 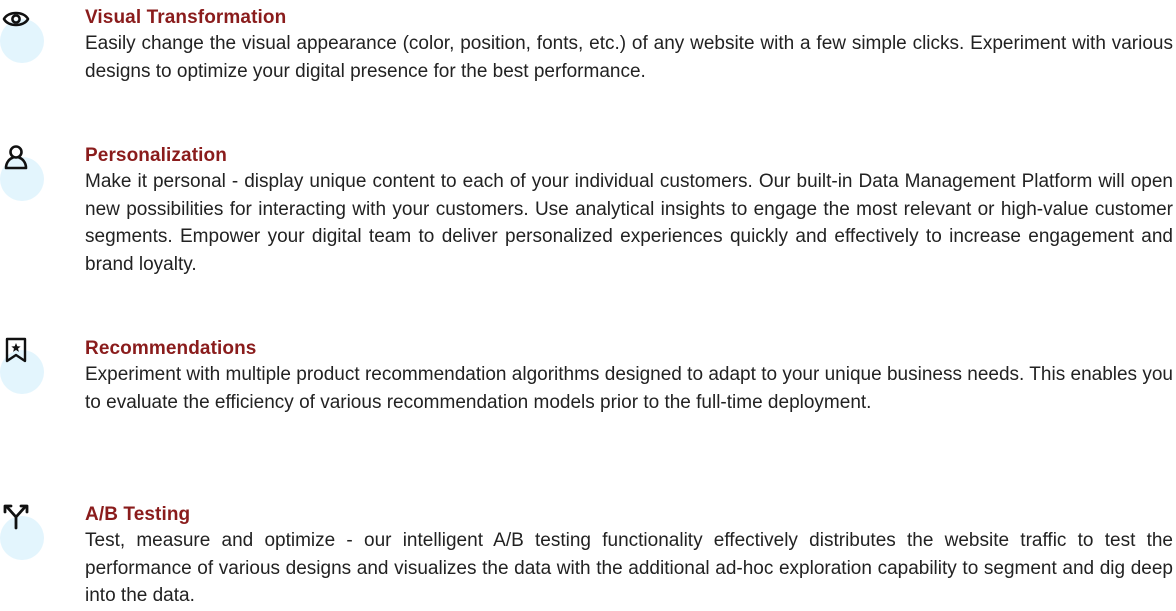 What do you see at coordinates (156, 155) in the screenshot?
I see `feature-title: Personalization` at bounding box center [156, 155].